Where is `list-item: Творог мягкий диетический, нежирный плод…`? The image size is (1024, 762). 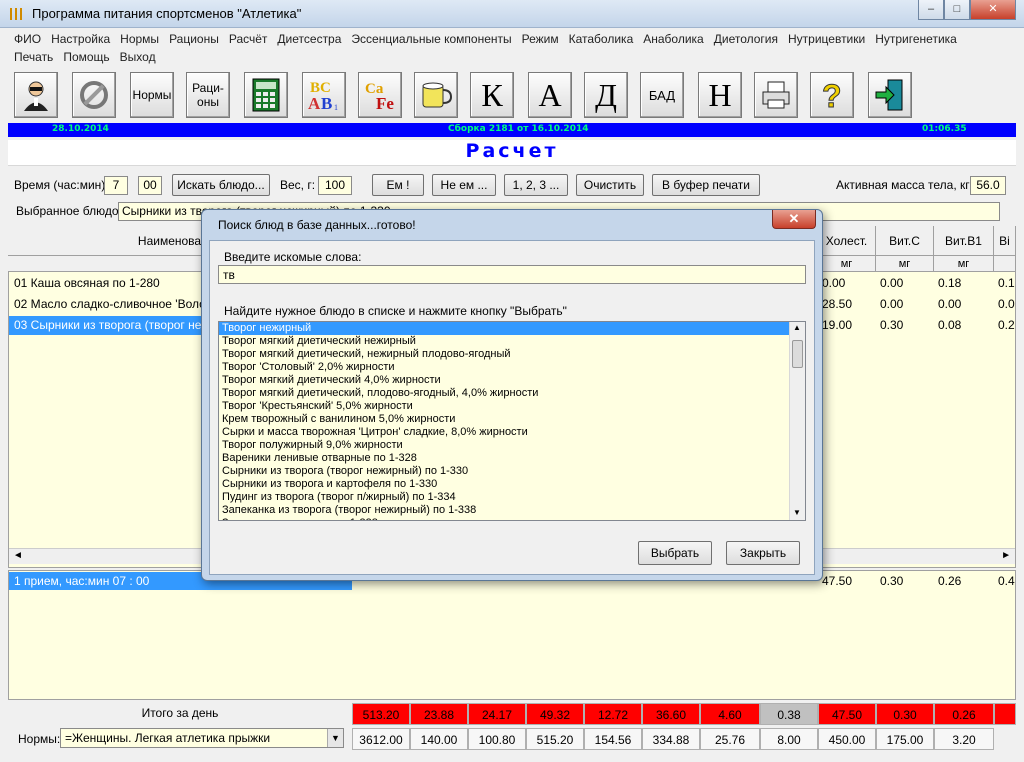 list-item: Творог мягкий диетический, нежирный плод… is located at coordinates (512, 354).